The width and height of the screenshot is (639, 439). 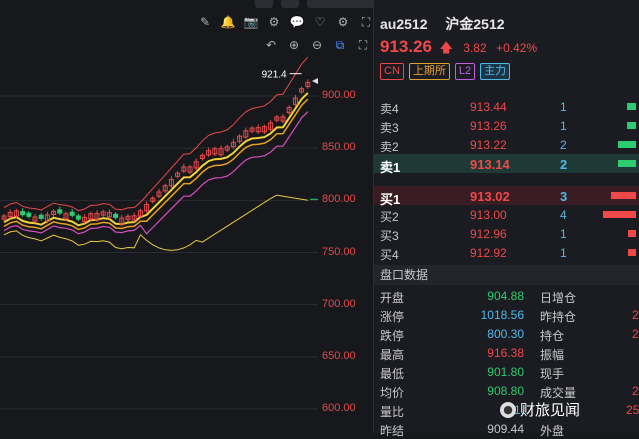 I want to click on stat-label: 现手, so click(x=552, y=374).